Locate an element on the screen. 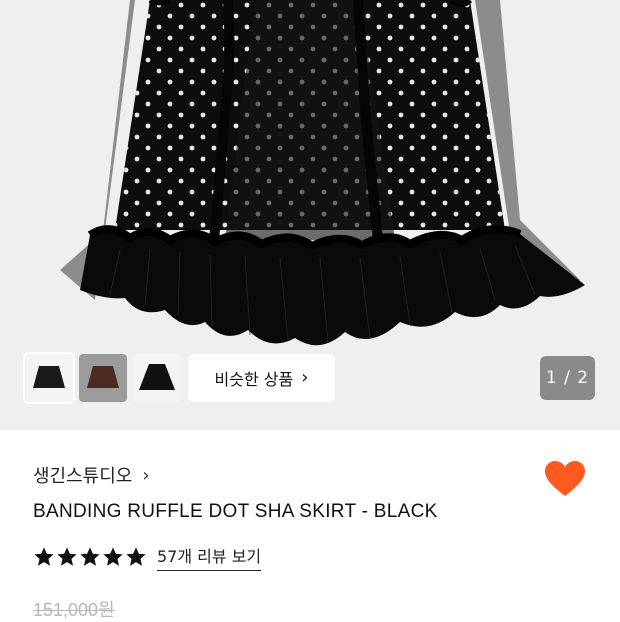 The height and width of the screenshot is (622, 620). heart-icon is located at coordinates (565, 478).